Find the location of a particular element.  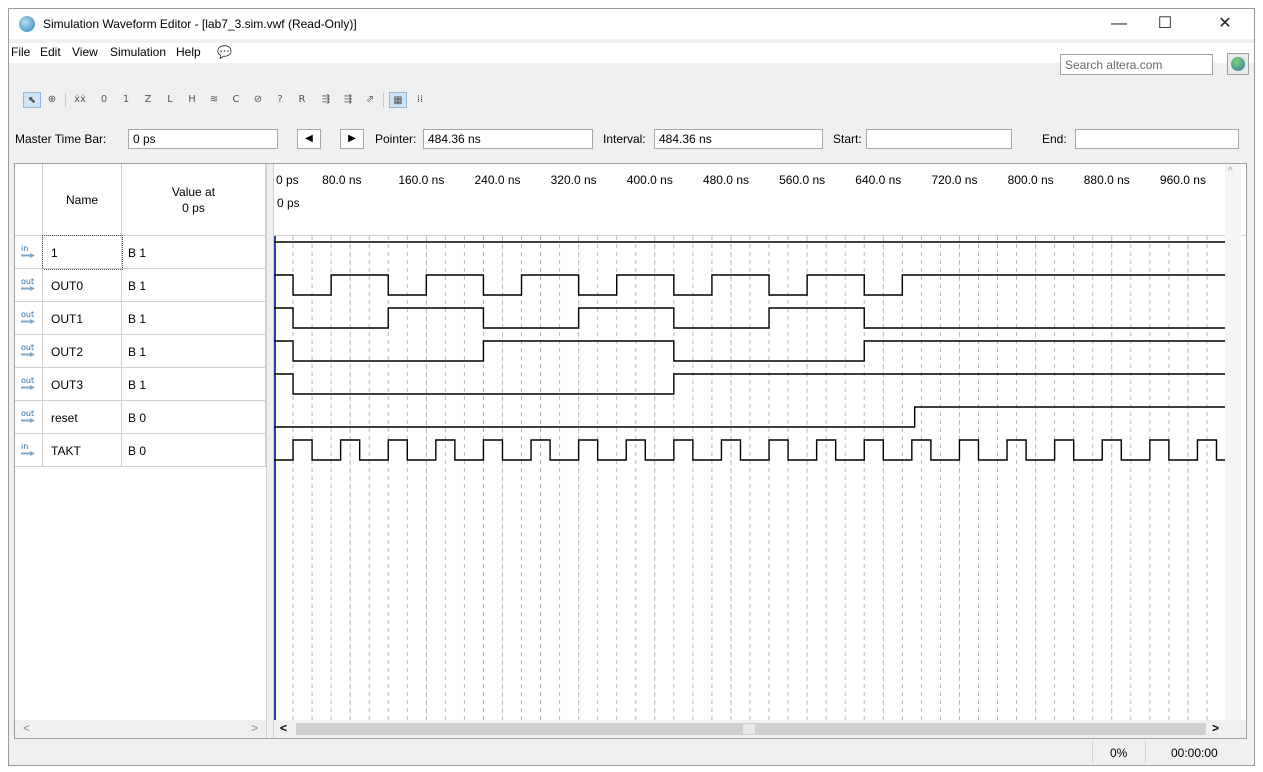

pointer-field: 484.36 ns is located at coordinates (508, 139).